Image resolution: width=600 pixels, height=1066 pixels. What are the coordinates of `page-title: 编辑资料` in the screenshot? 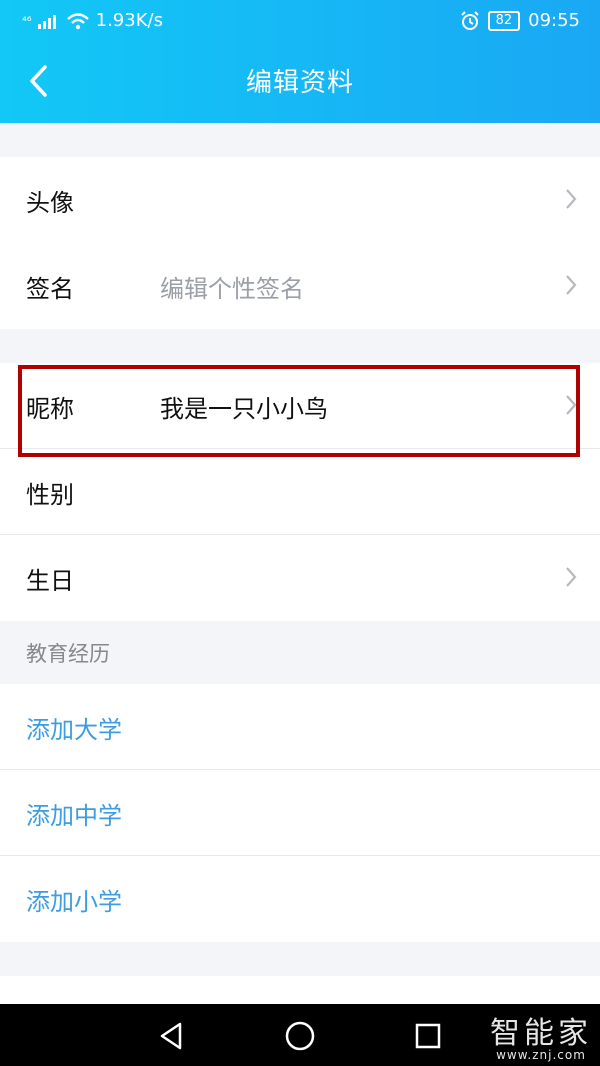 It's located at (299, 83).